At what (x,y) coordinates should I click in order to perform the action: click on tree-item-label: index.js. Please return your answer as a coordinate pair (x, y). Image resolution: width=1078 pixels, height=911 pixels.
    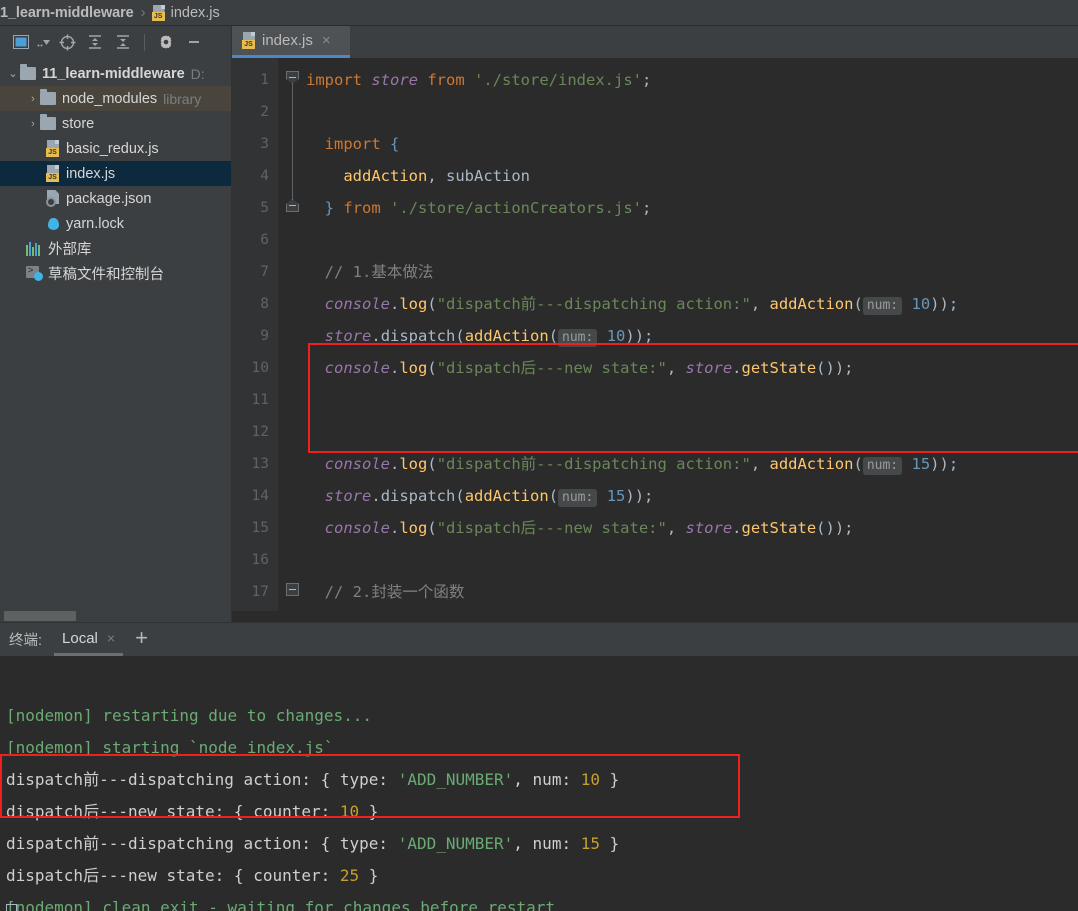
    Looking at the image, I should click on (91, 173).